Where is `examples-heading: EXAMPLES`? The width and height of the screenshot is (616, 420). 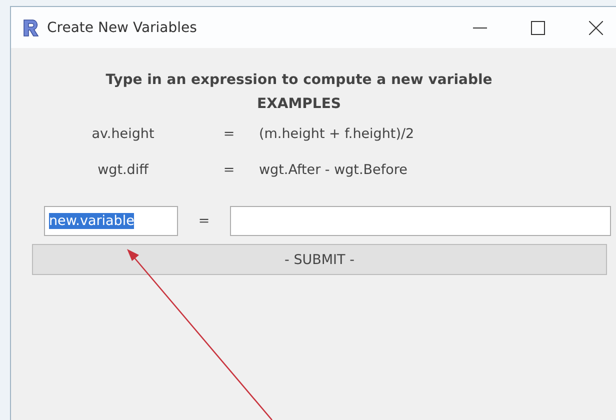
examples-heading: EXAMPLES is located at coordinates (299, 104).